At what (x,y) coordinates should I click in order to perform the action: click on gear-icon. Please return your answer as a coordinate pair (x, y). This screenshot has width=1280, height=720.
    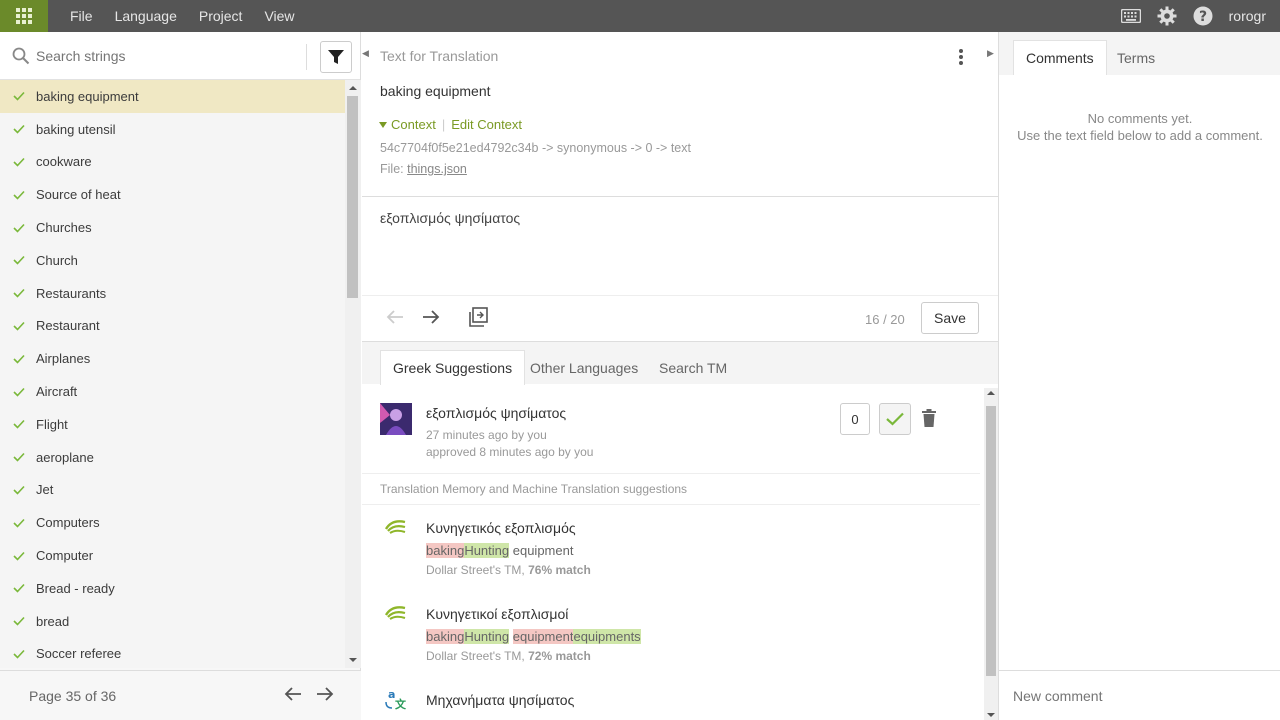
    Looking at the image, I should click on (1167, 16).